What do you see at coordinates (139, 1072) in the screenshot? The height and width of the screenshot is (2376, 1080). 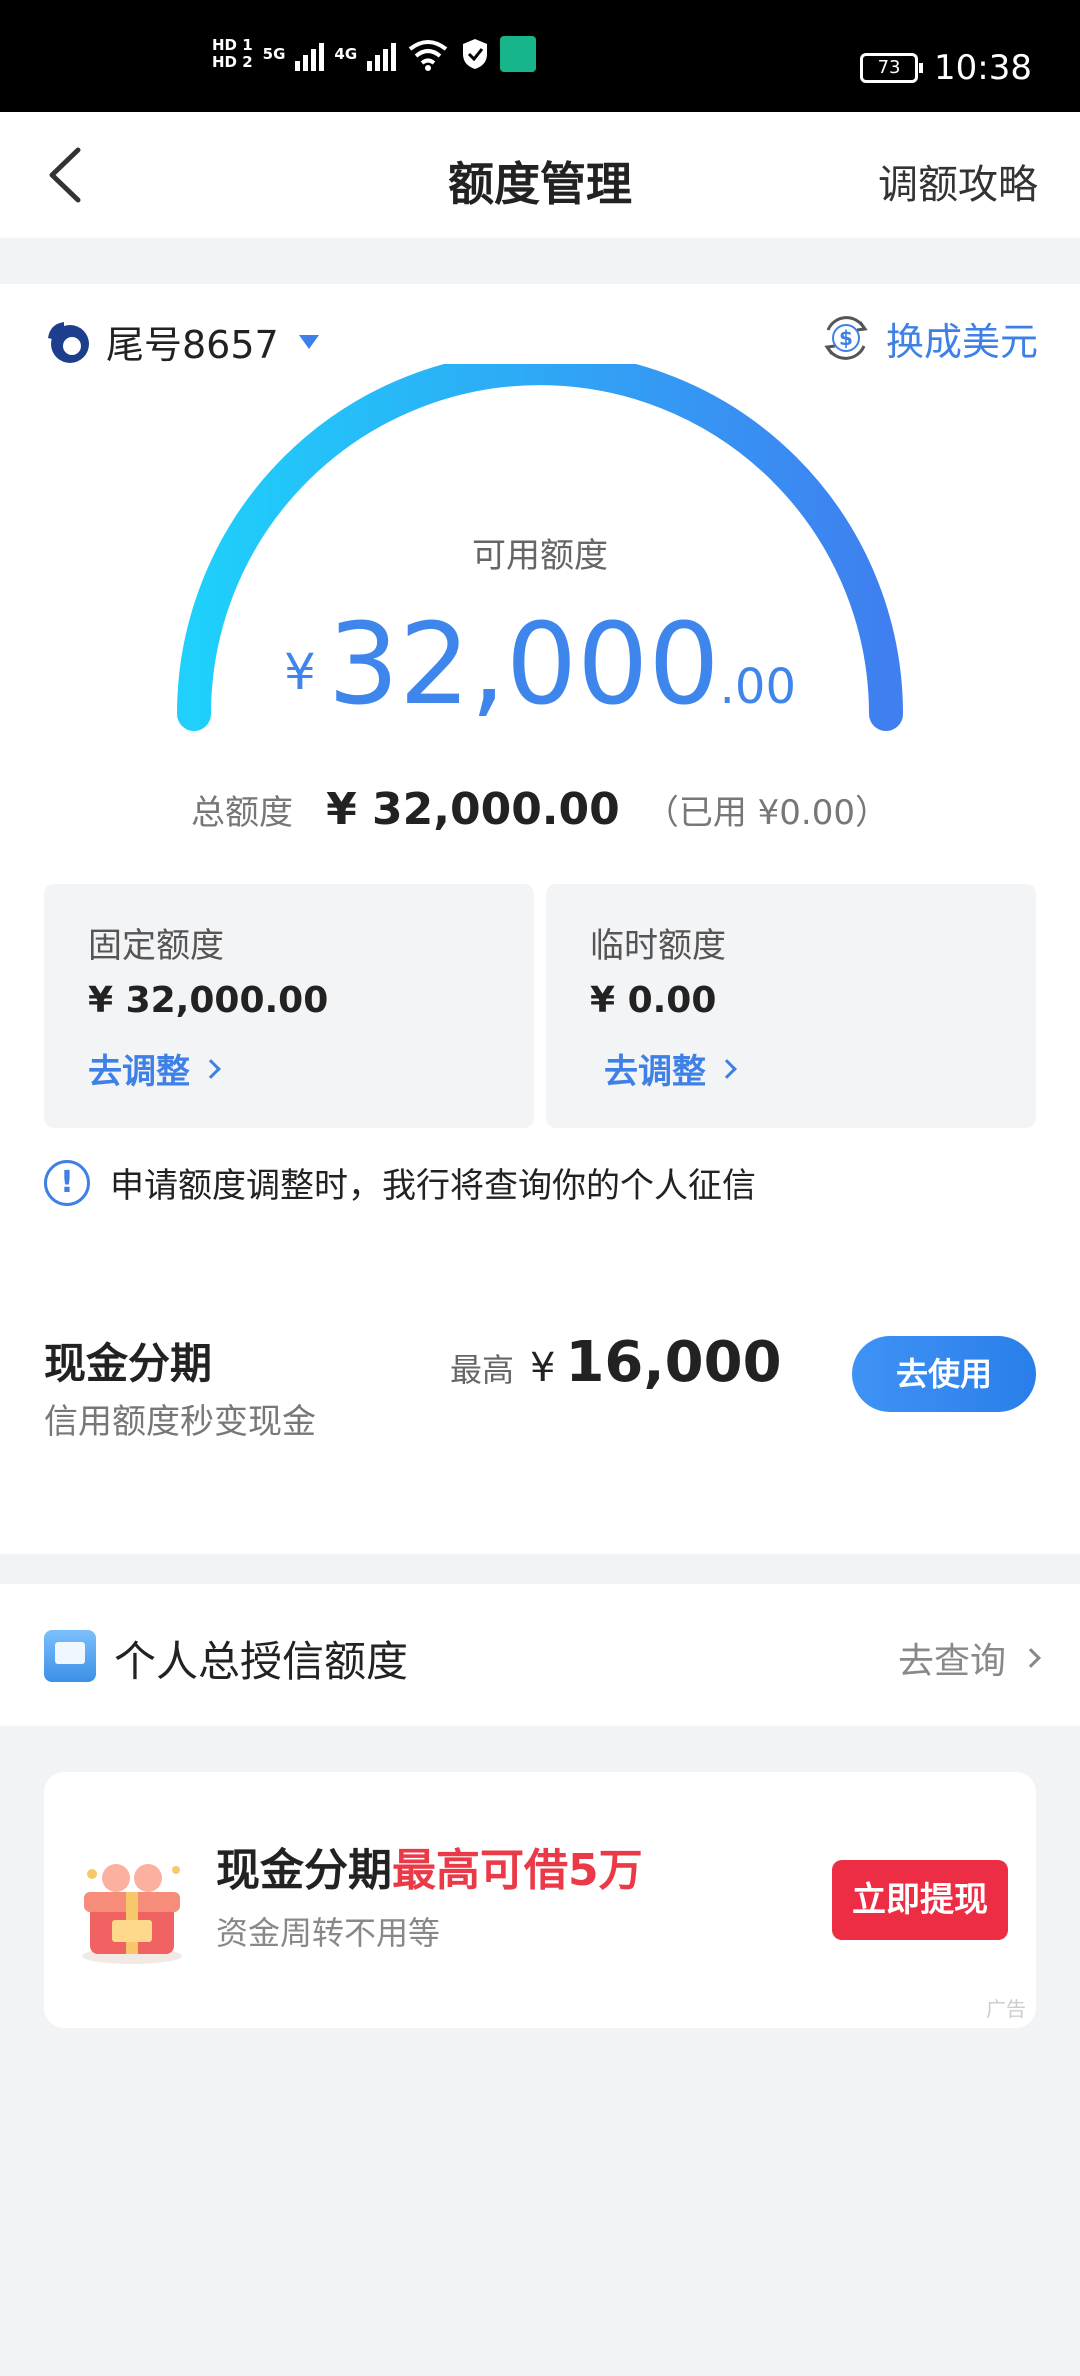 I see `adjust-fixed-label: 去调整` at bounding box center [139, 1072].